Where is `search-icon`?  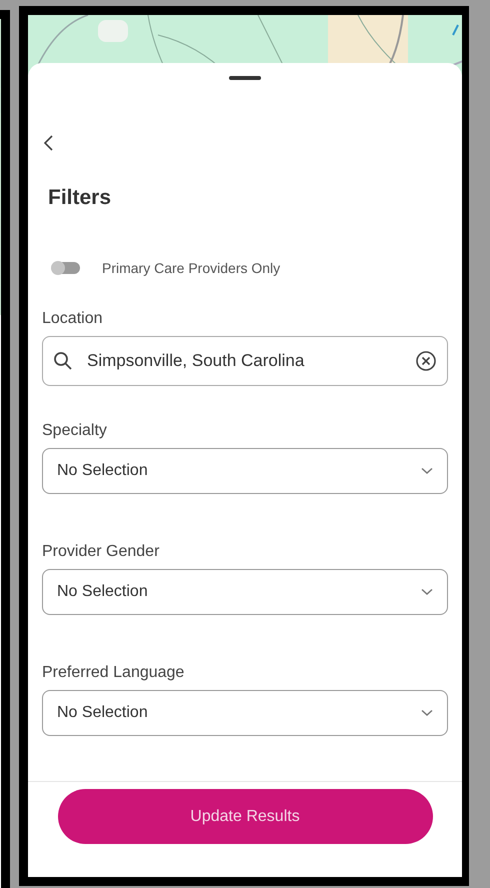
search-icon is located at coordinates (63, 361).